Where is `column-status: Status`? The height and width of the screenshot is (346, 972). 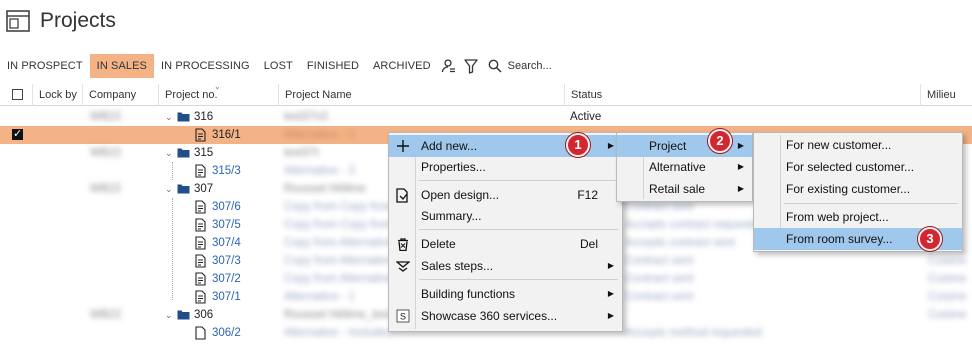 column-status: Status is located at coordinates (742, 95).